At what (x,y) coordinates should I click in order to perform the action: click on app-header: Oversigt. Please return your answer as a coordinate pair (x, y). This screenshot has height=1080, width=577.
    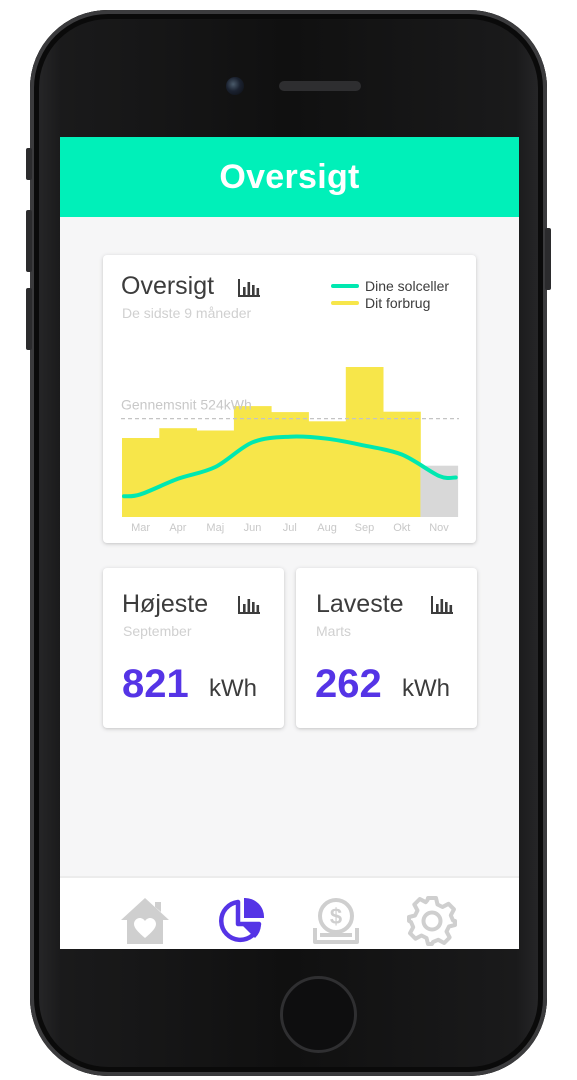
    Looking at the image, I should click on (289, 177).